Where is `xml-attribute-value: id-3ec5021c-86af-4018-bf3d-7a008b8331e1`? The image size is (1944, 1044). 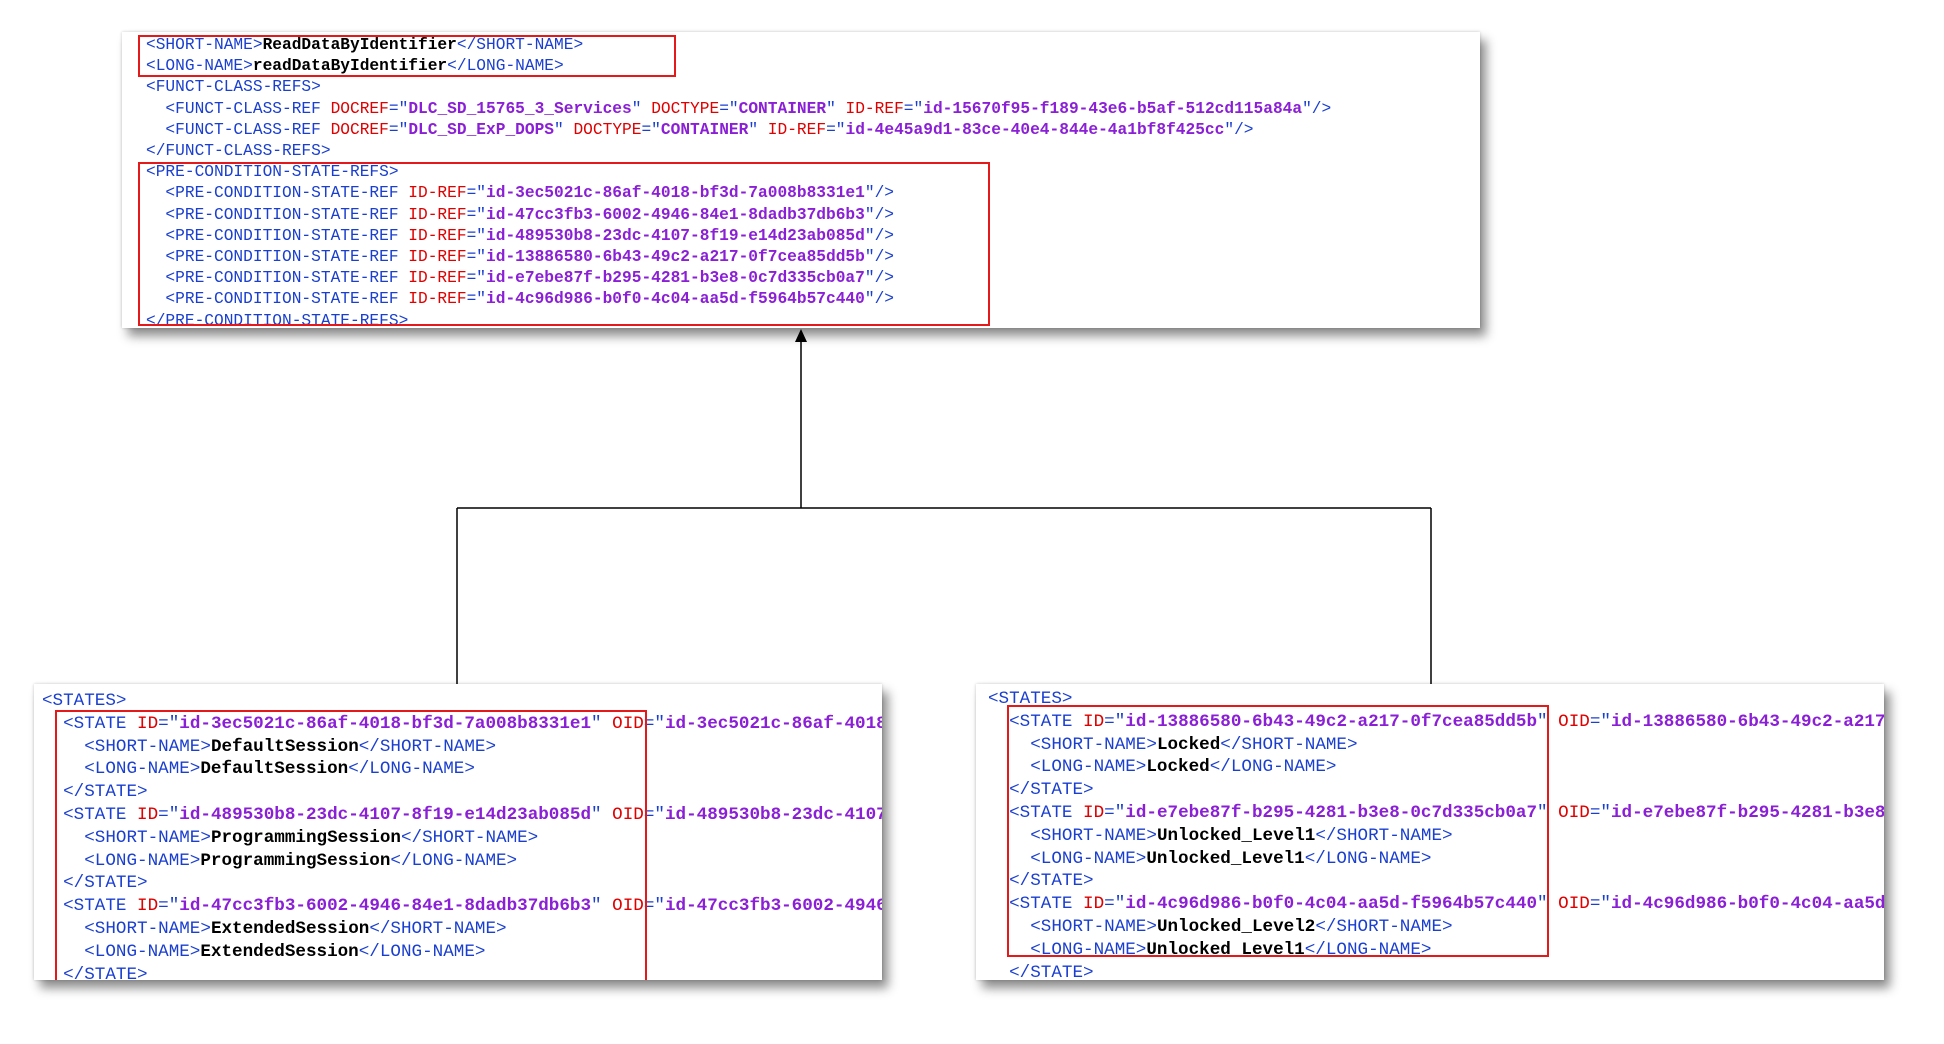
xml-attribute-value: id-3ec5021c-86af-4018-bf3d-7a008b8331e1 is located at coordinates (773, 723).